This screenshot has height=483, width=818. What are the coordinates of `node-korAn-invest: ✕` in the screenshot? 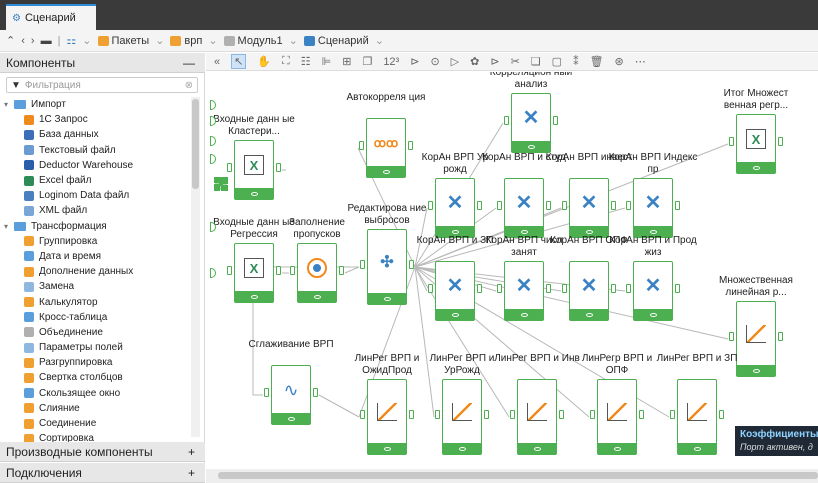 It's located at (589, 208).